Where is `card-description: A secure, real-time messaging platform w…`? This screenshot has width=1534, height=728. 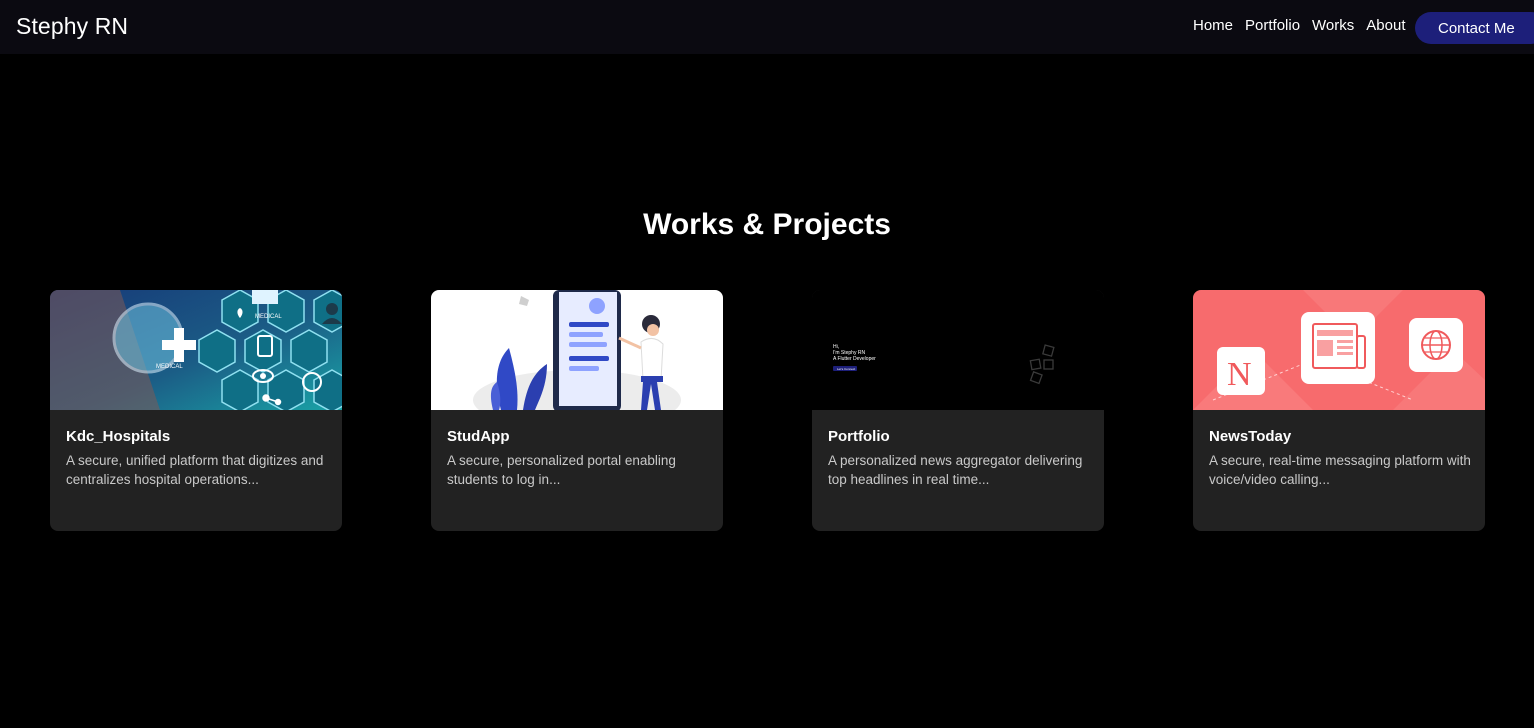
card-description: A secure, real-time messaging platform w… is located at coordinates (1340, 470).